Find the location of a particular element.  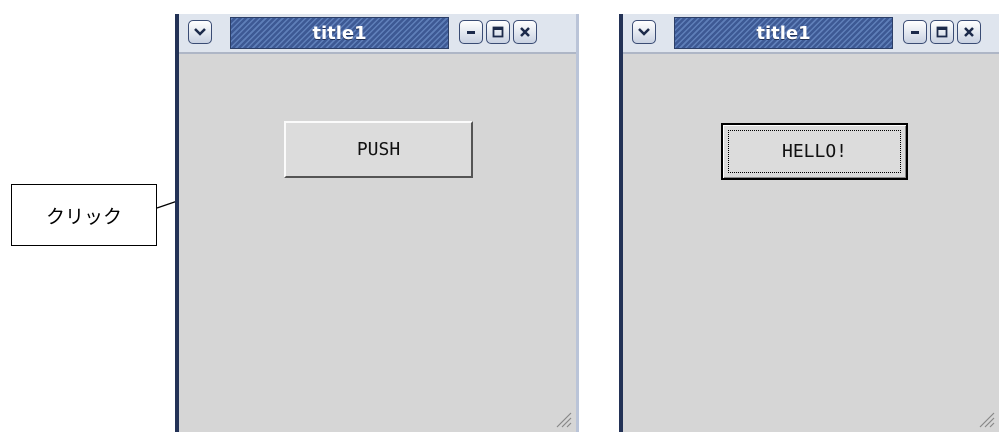

hello-button-label: HELLO! is located at coordinates (814, 151).